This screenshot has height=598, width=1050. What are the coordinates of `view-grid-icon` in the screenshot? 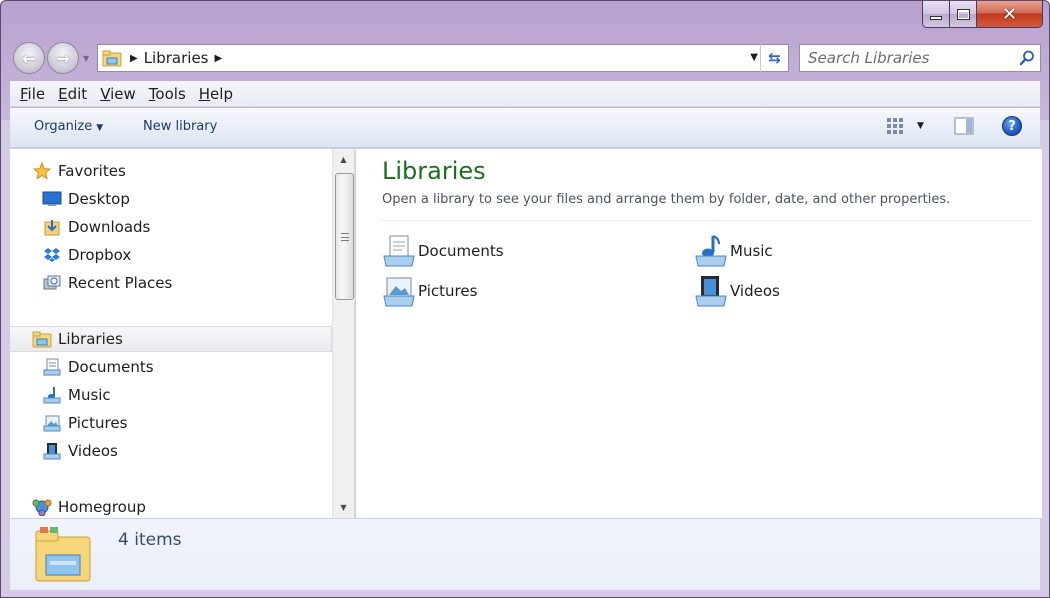 It's located at (895, 126).